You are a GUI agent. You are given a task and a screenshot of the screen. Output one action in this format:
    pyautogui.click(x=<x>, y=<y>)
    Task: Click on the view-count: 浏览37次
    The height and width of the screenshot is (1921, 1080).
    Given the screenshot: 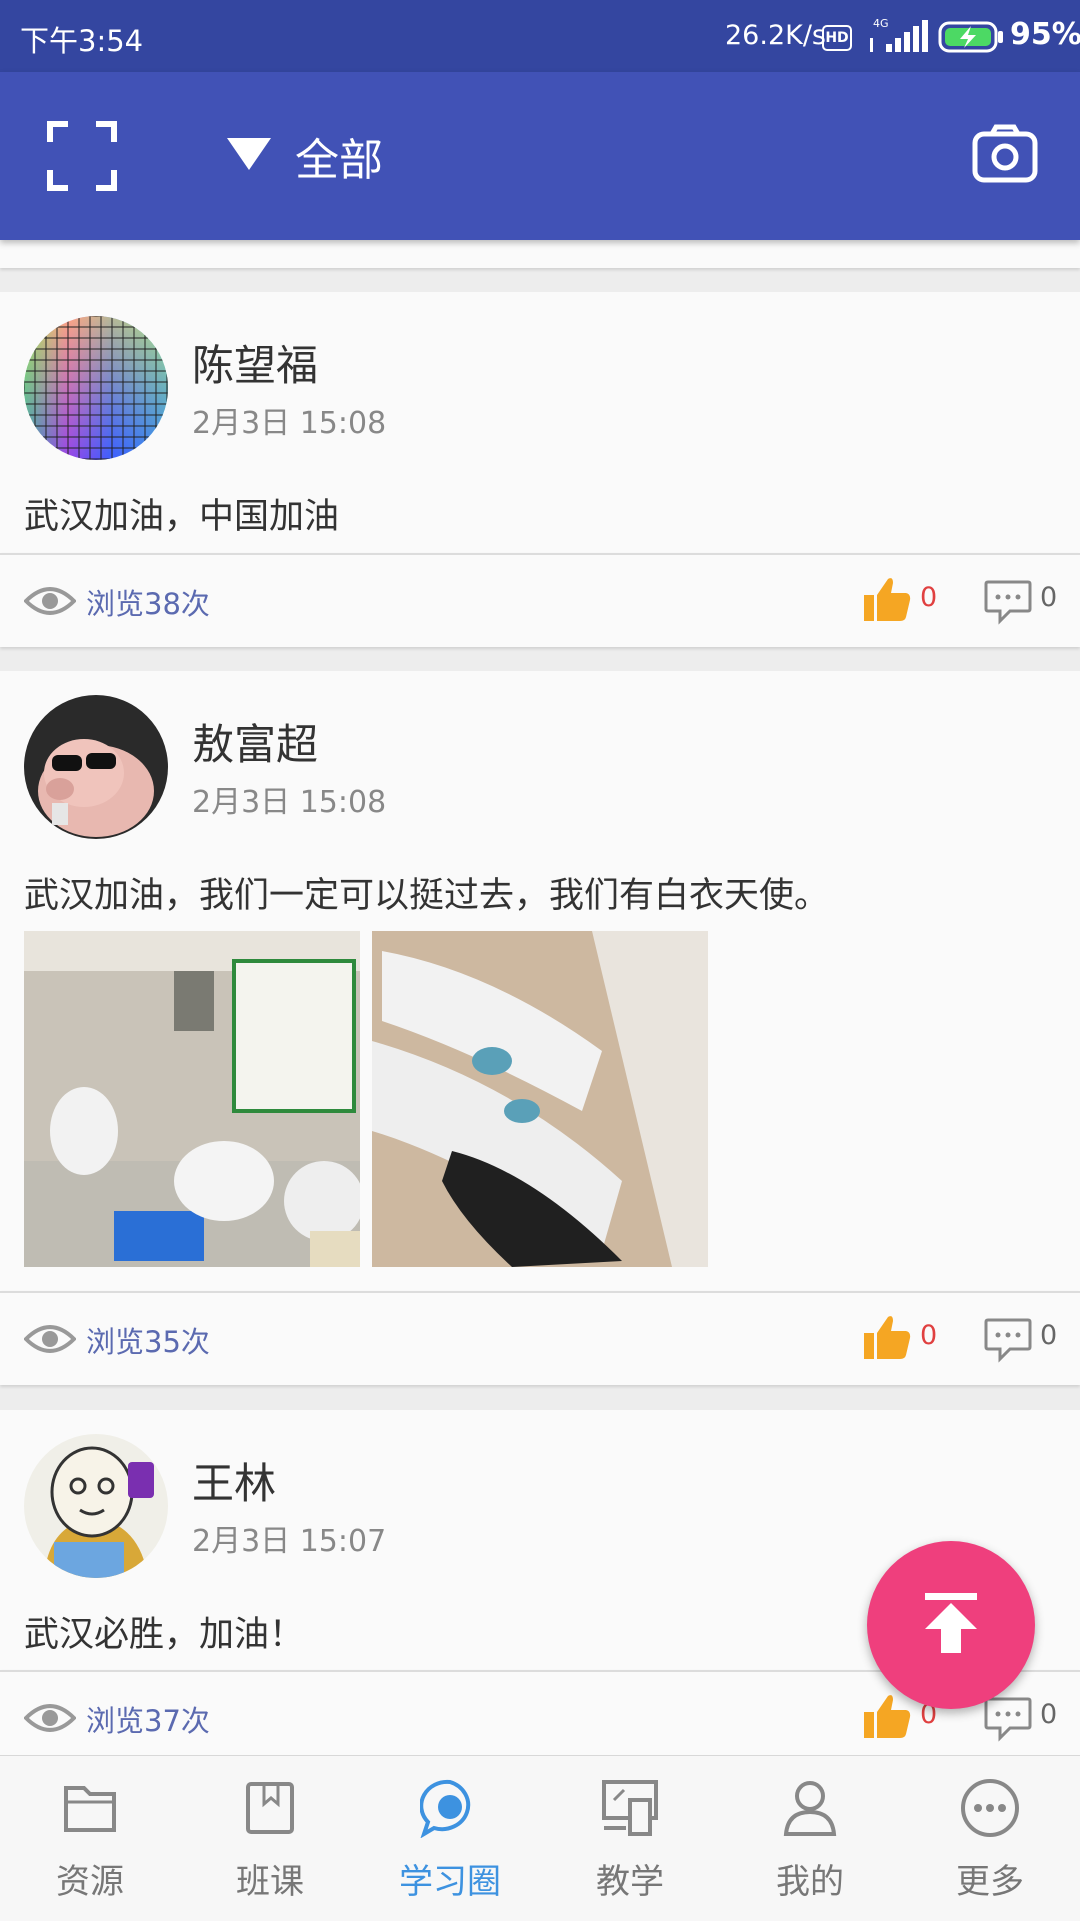 What is the action you would take?
    pyautogui.click(x=148, y=1721)
    